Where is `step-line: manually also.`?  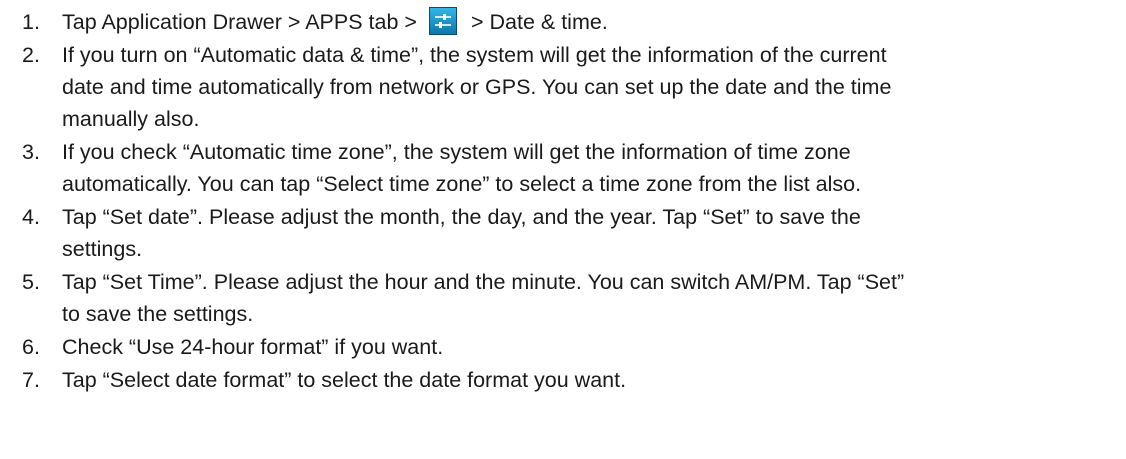 step-line: manually also. is located at coordinates (131, 119).